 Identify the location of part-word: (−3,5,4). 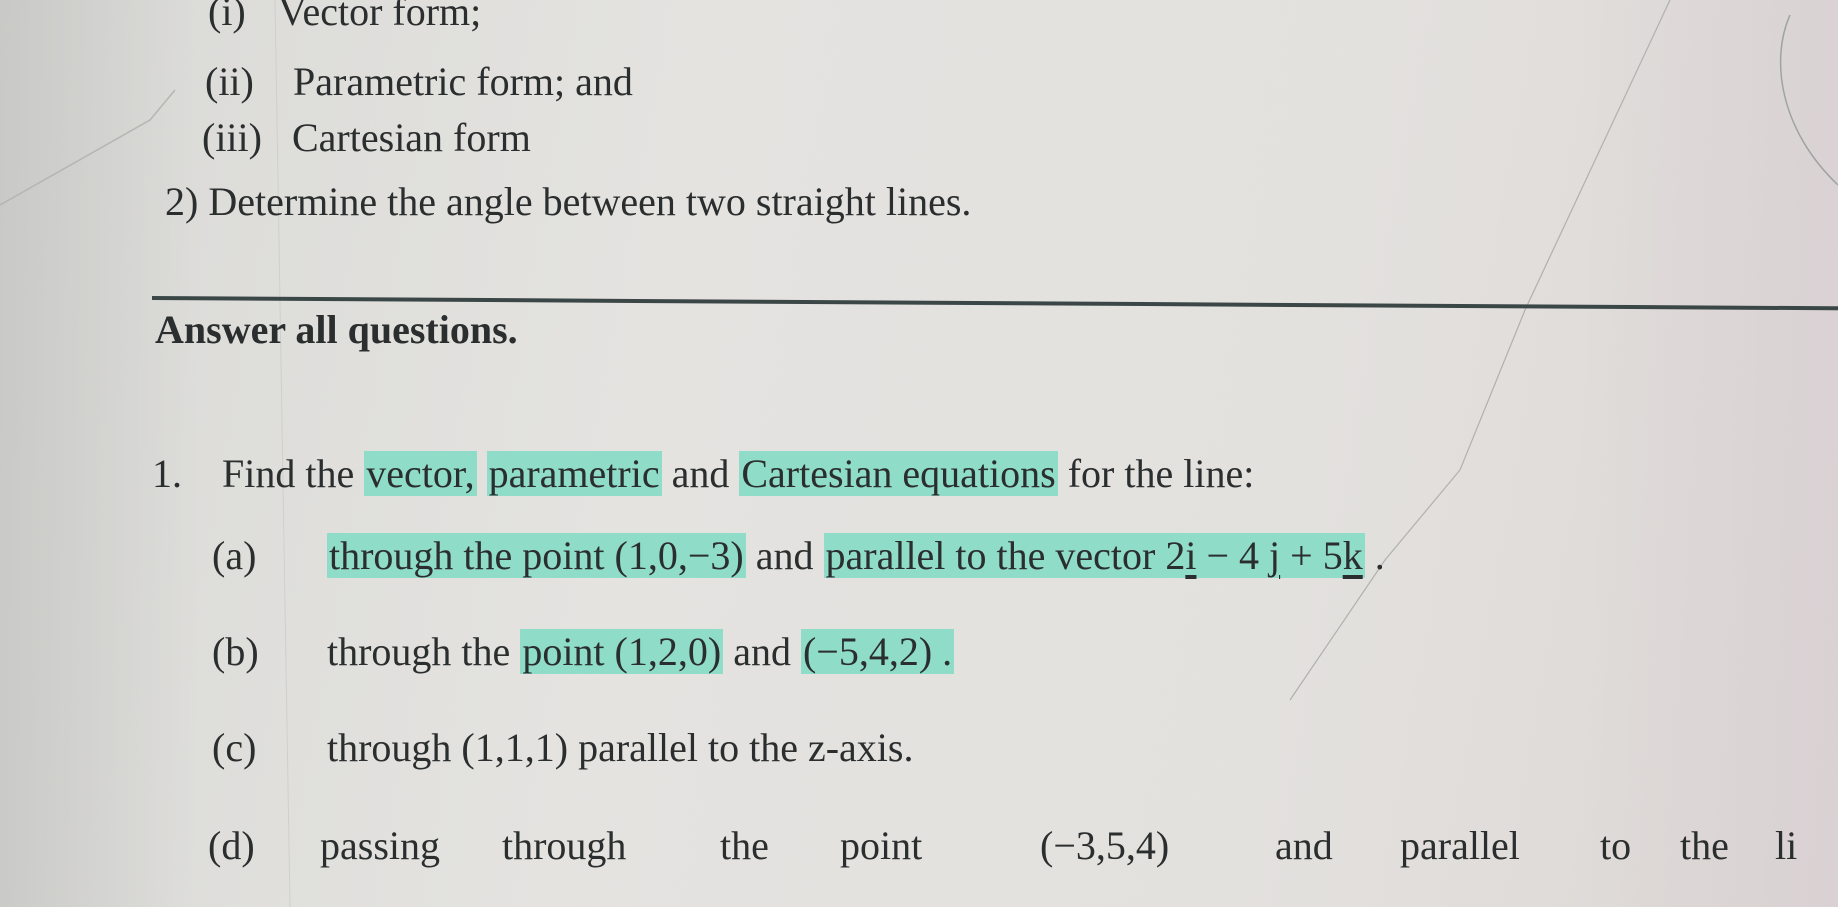
(1105, 845).